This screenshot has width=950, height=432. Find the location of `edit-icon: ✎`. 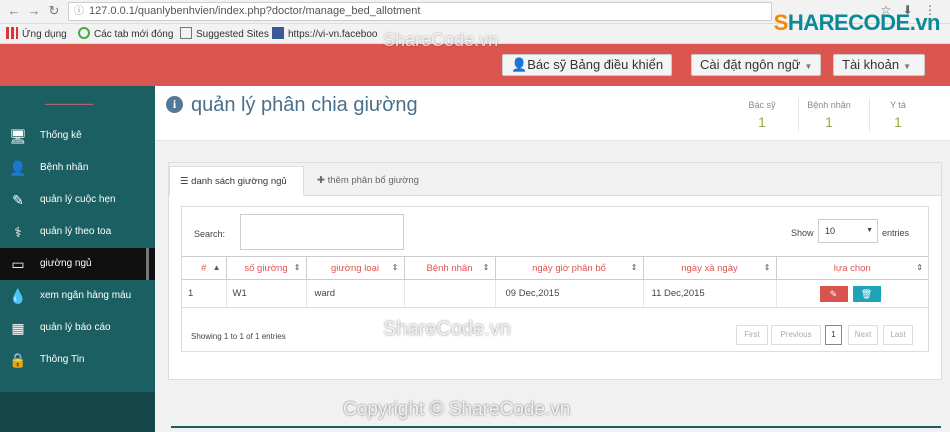

edit-icon: ✎ is located at coordinates (18, 200).